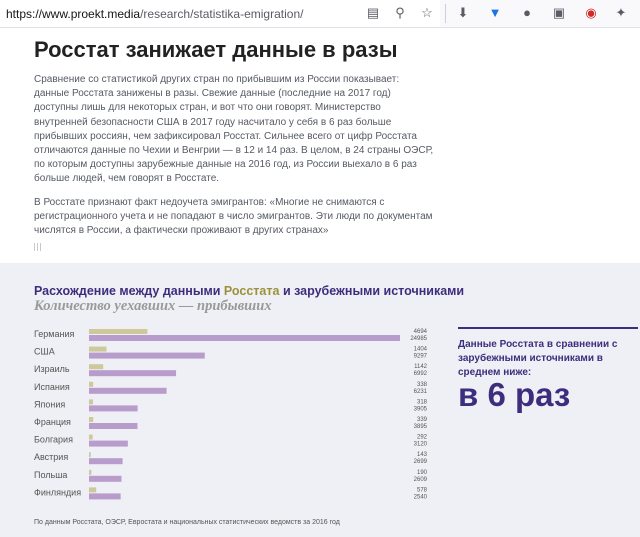 The image size is (640, 537). Describe the element at coordinates (421, 480) in the screenshot. I see `value-label-foreign: 2609` at that location.